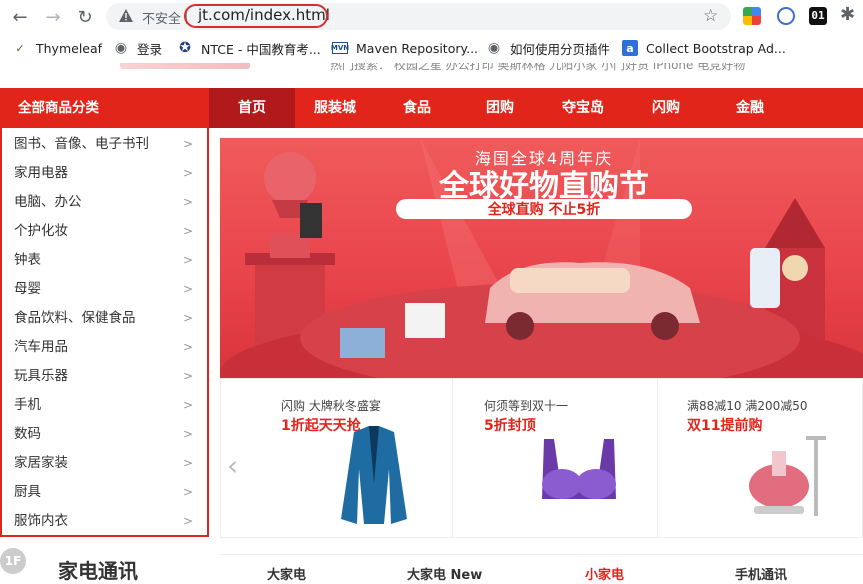 Image resolution: width=863 pixels, height=584 pixels. Describe the element at coordinates (752, 16) in the screenshot. I see `extension-colorful-icon` at that location.